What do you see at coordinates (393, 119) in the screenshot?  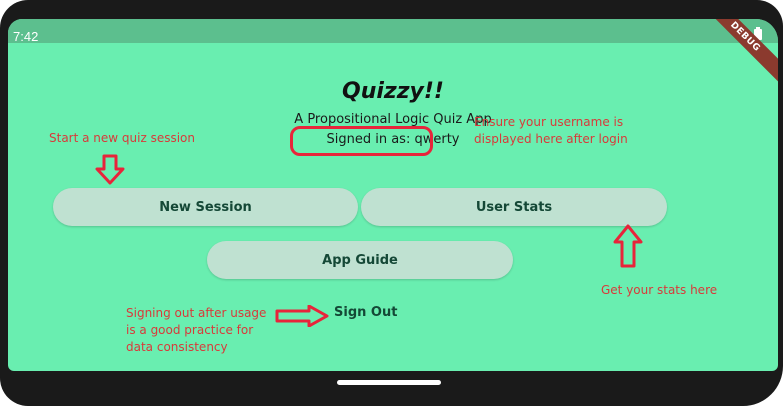 I see `app-subtitle: A Propositional Logic Quiz App` at bounding box center [393, 119].